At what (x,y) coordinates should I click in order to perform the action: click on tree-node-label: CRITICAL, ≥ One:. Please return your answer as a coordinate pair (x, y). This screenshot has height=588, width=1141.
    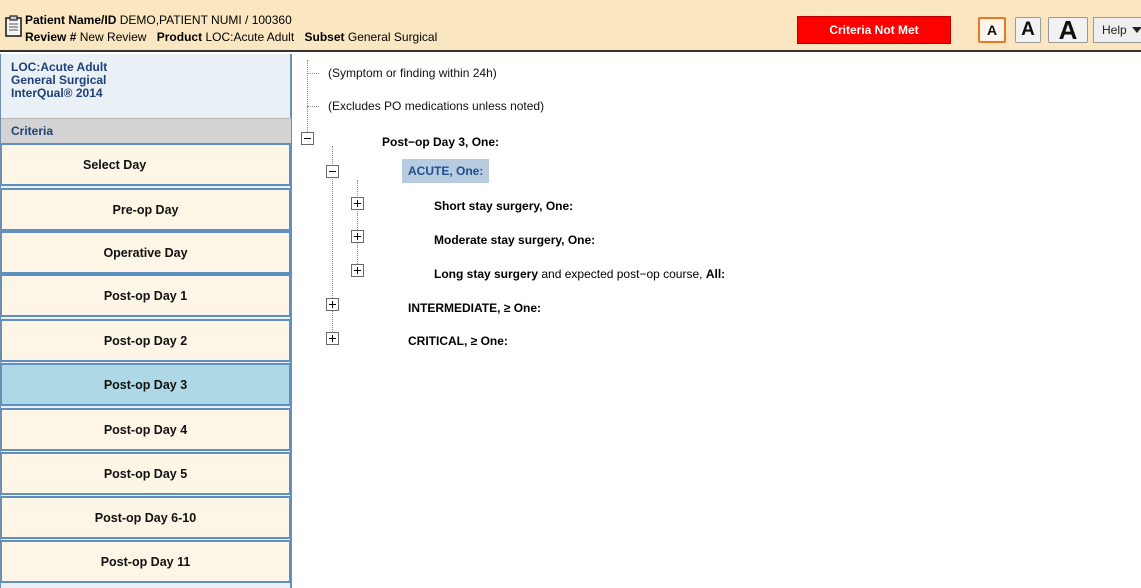
    Looking at the image, I should click on (458, 341).